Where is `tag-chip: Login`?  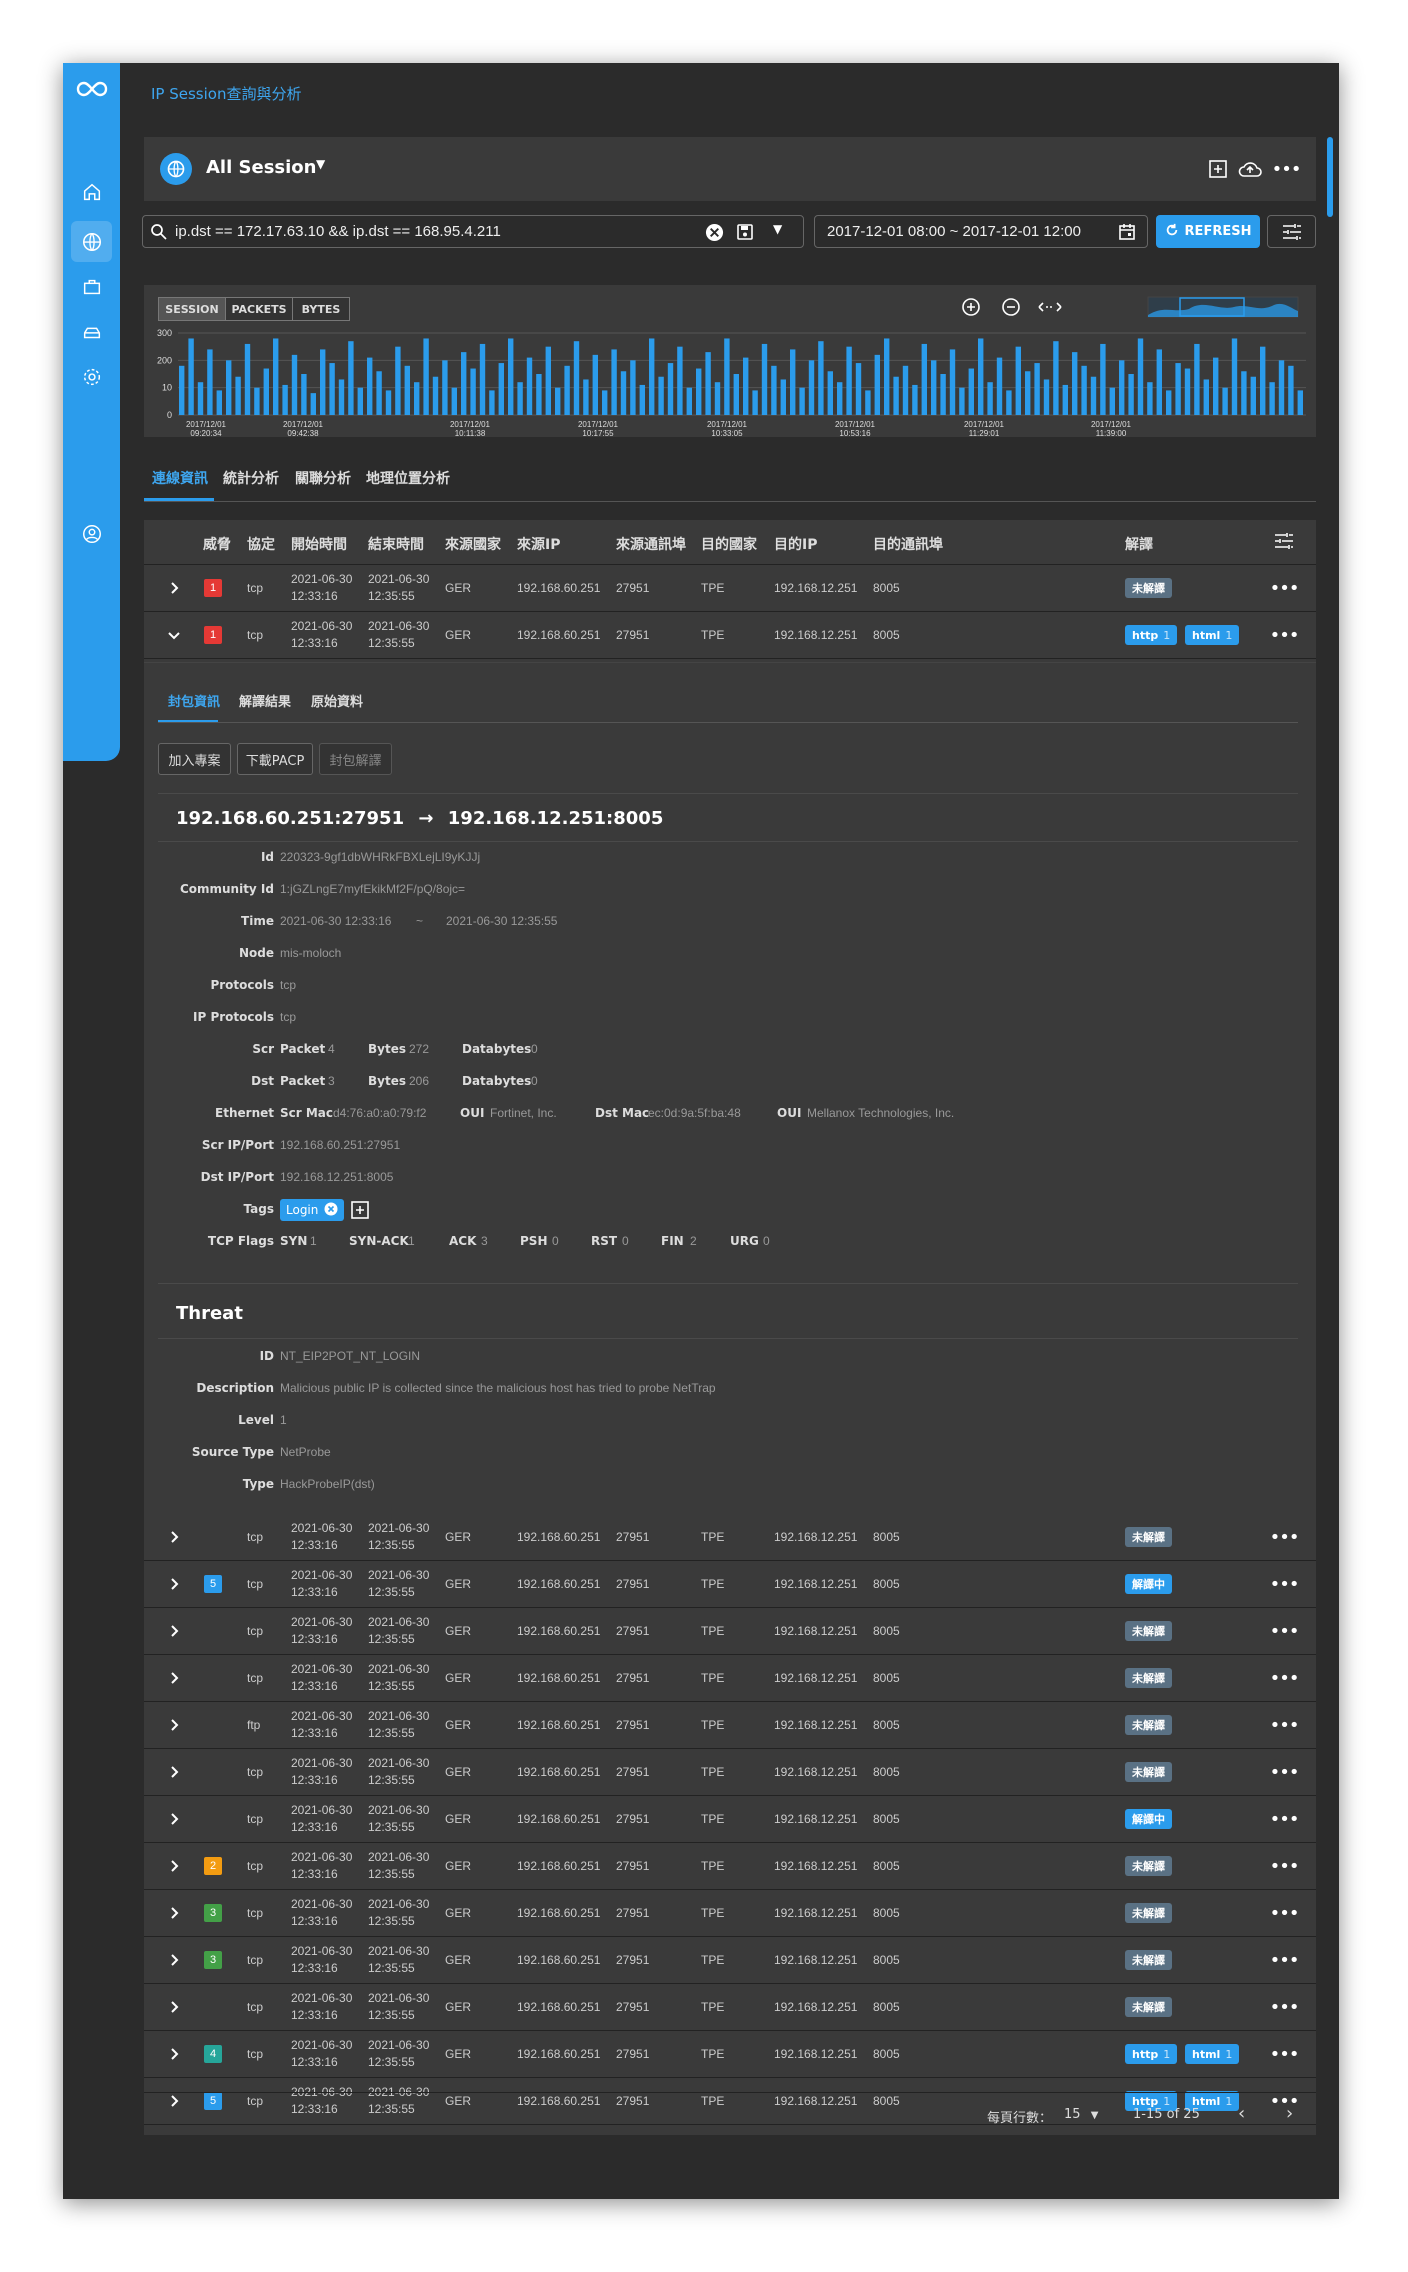
tag-chip: Login is located at coordinates (312, 1210).